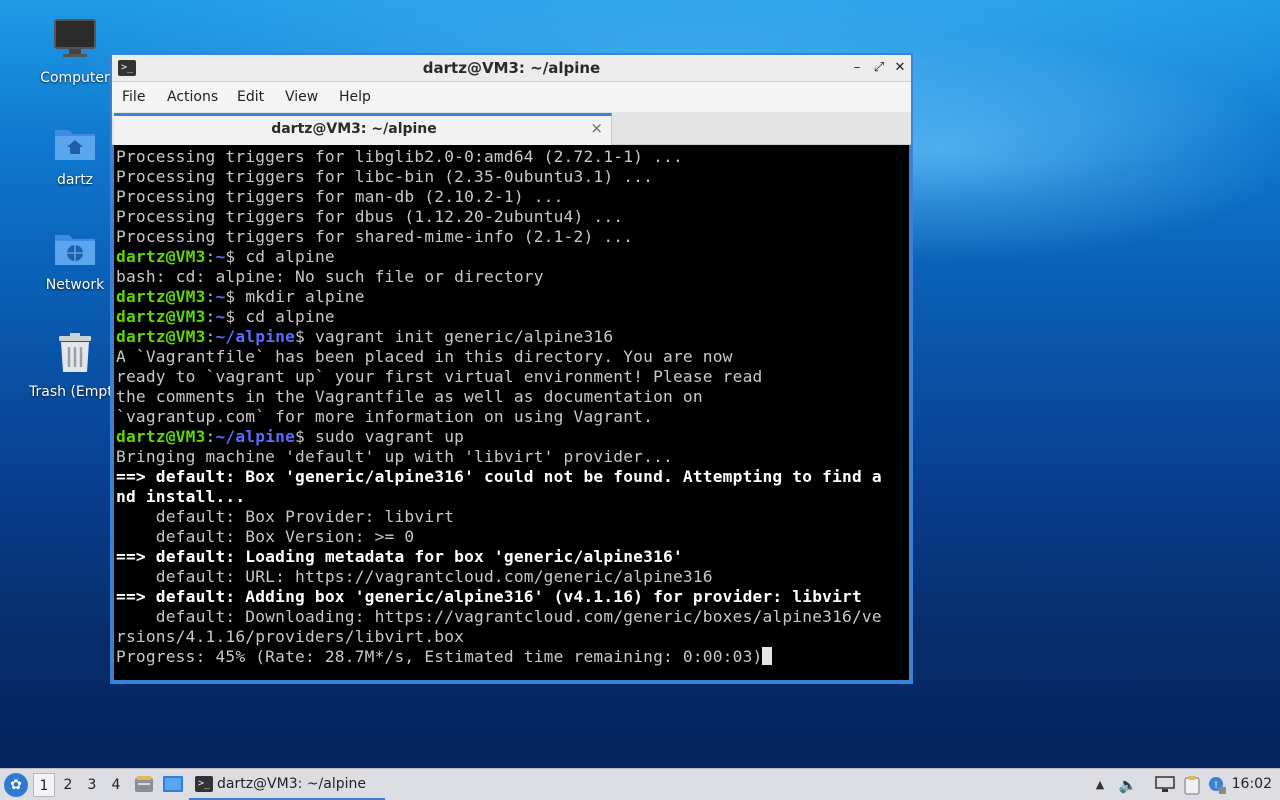  Describe the element at coordinates (44, 785) in the screenshot. I see `workspace-1: 1` at that location.